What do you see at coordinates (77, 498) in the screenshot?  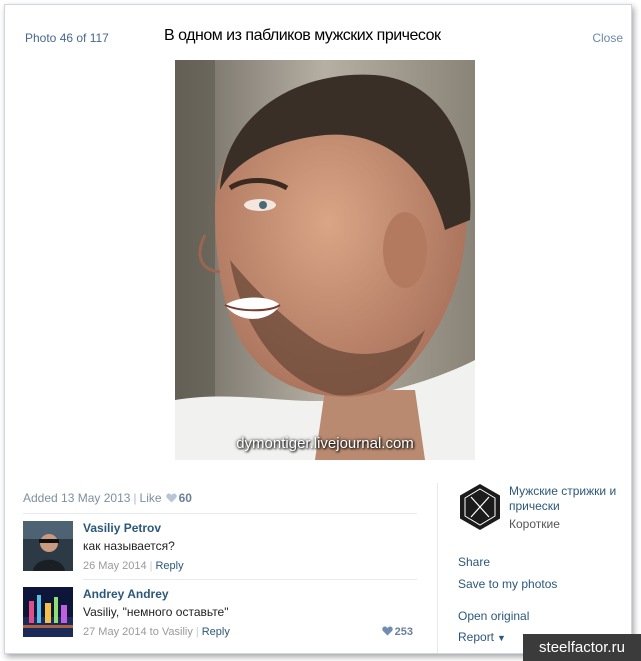 I see `added-date: Added 13 May 2013` at bounding box center [77, 498].